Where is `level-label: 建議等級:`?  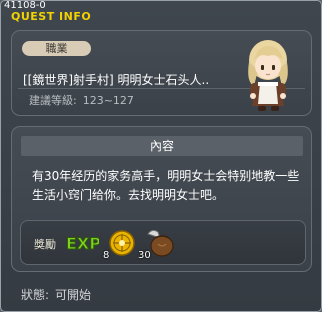
level-label: 建議等級: is located at coordinates (53, 100).